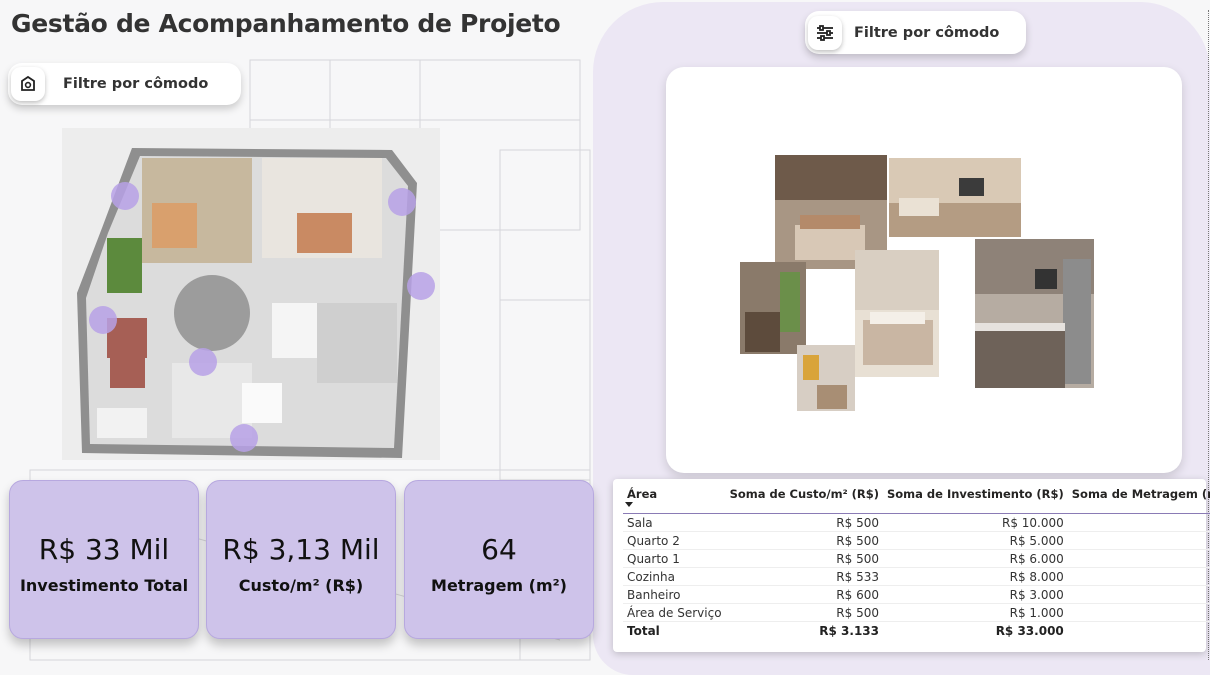 This screenshot has width=1210, height=675. I want to click on kpi-value: R$ 33 Mil, so click(104, 549).